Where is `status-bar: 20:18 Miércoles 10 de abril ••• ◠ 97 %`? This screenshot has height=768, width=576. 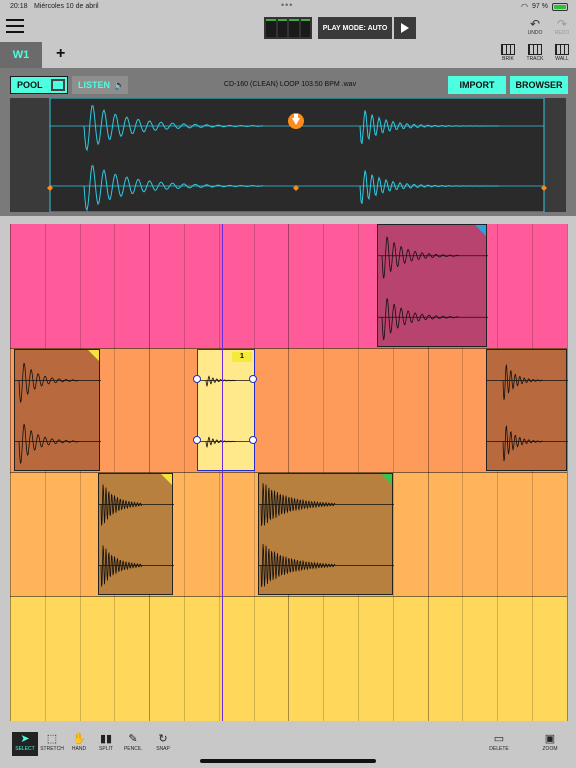
status-bar: 20:18 Miércoles 10 de abril ••• ◠ 97 % is located at coordinates (288, 7).